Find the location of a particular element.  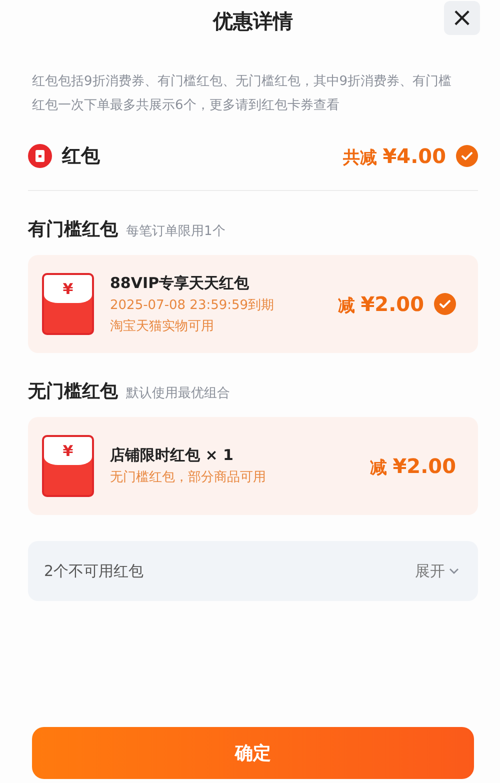

section-note: 每笔订单限用1个 is located at coordinates (176, 231).